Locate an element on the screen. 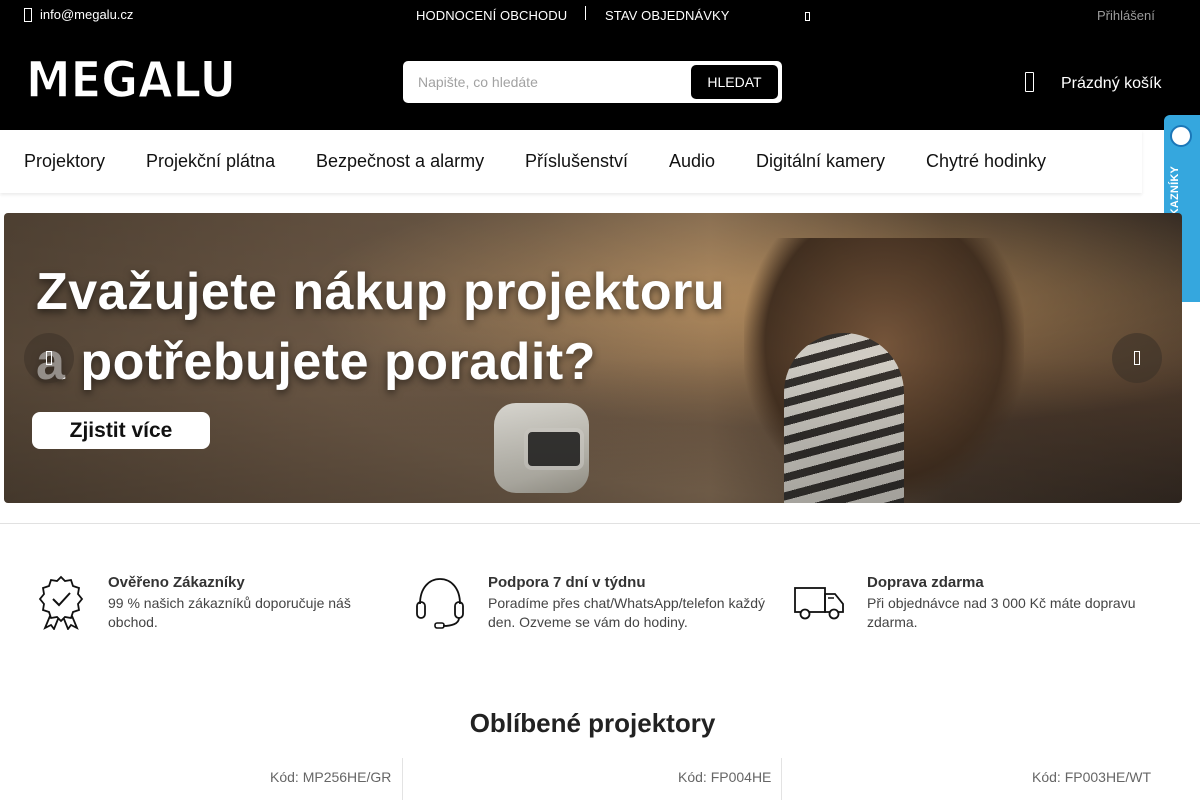  award-ribbon-icon is located at coordinates (61, 602).